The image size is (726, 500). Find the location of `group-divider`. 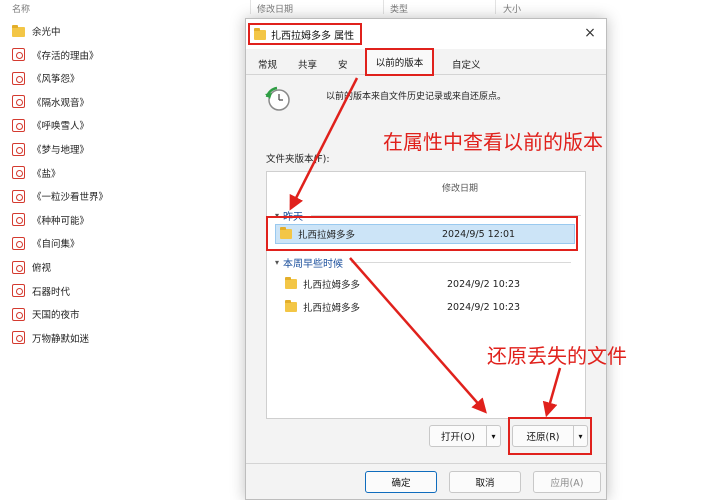

group-divider is located at coordinates (461, 262).